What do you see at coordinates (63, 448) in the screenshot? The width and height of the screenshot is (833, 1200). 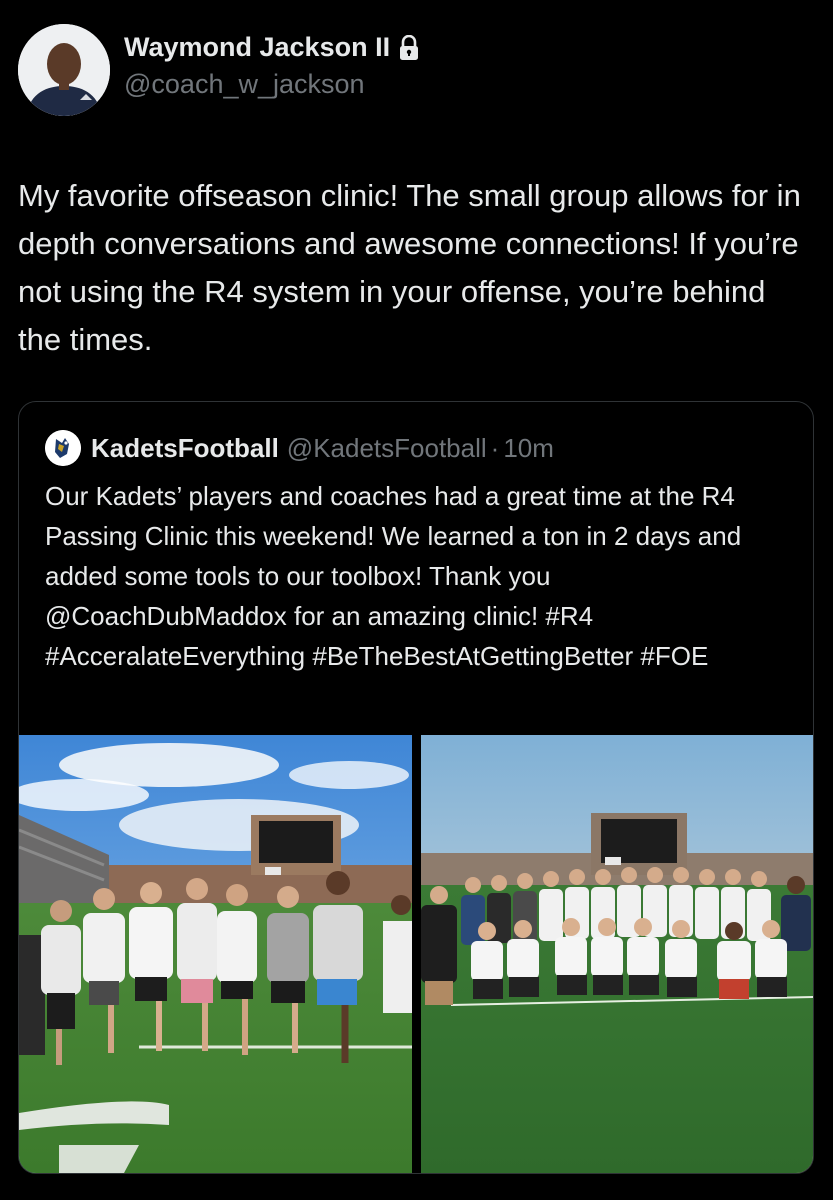 I see `mascot-logo-icon` at bounding box center [63, 448].